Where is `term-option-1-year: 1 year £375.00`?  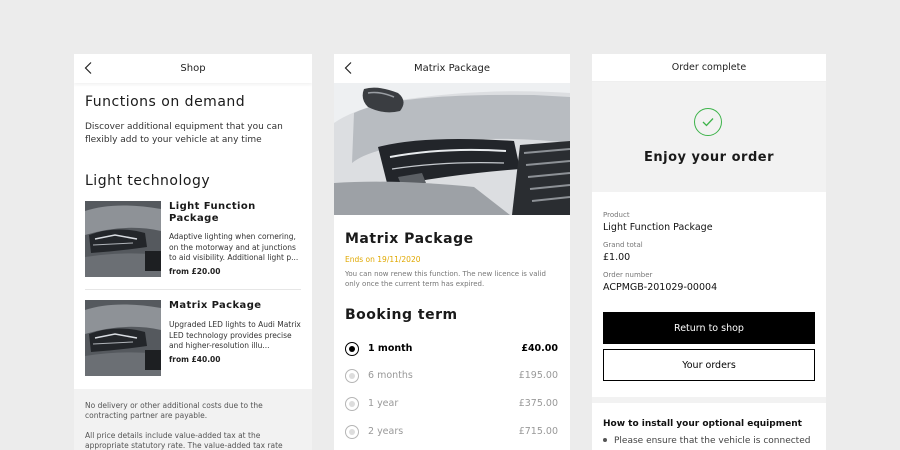 term-option-1-year: 1 year £375.00 is located at coordinates (451, 404).